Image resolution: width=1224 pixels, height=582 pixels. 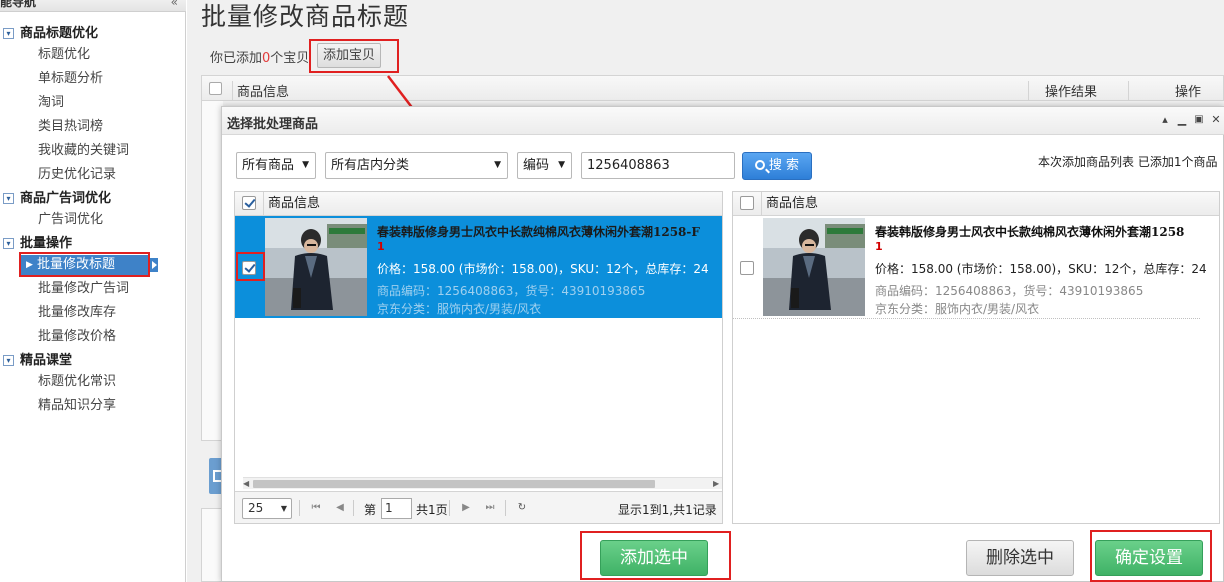 What do you see at coordinates (1199, 120) in the screenshot?
I see `maximize-icon: ▣` at bounding box center [1199, 120].